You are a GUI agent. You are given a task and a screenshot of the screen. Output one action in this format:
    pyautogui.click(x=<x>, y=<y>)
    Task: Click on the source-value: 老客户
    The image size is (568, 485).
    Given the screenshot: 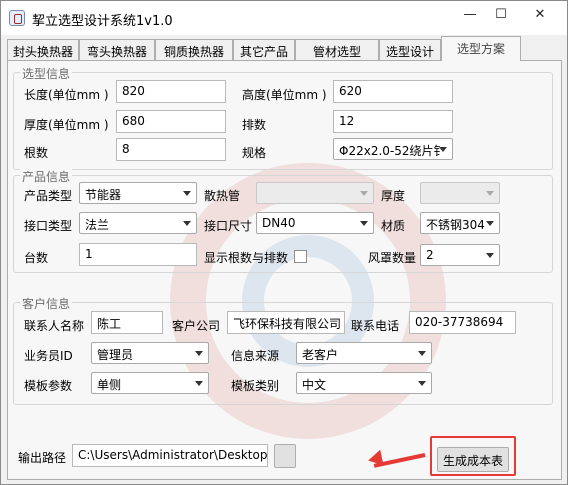 What is the action you would take?
    pyautogui.click(x=320, y=355)
    